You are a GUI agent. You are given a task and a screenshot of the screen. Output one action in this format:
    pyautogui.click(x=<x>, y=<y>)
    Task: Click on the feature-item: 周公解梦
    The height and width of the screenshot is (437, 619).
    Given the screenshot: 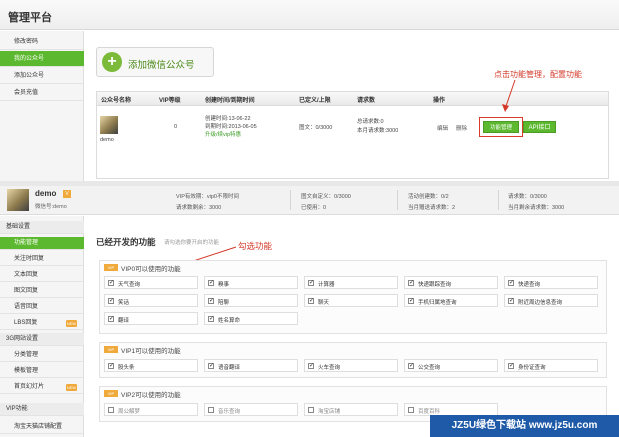 What is the action you would take?
    pyautogui.click(x=151, y=409)
    